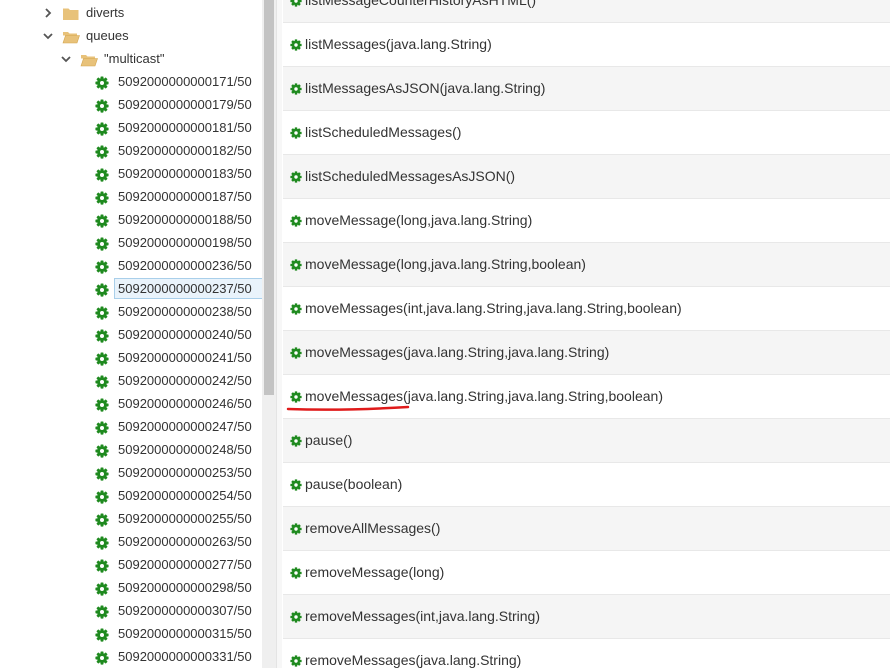 The height and width of the screenshot is (668, 890). Describe the element at coordinates (269, 197) in the screenshot. I see `tree-scrollbar-thumb` at that location.